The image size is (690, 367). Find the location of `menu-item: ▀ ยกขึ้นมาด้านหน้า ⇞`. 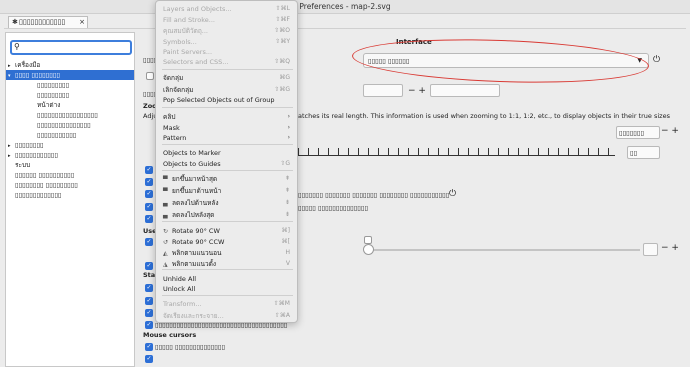

menu-item: ▀ ยกขึ้นมาด้านหน้า ⇞ is located at coordinates (228, 191).